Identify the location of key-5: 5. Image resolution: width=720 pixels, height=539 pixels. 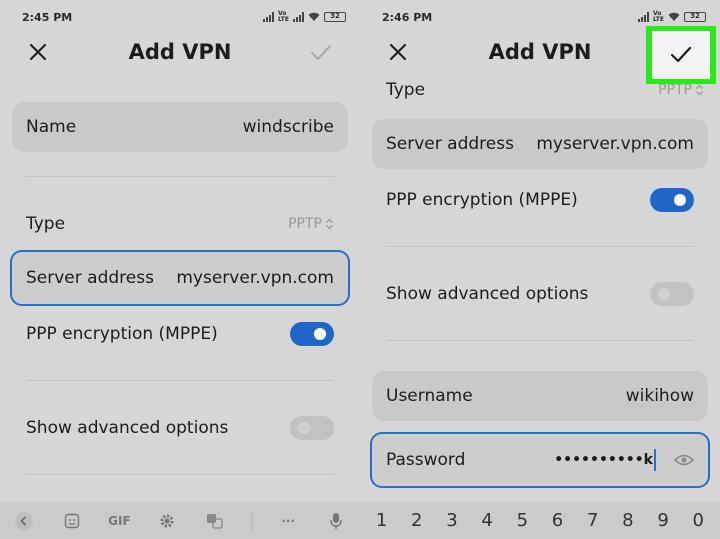
(522, 520).